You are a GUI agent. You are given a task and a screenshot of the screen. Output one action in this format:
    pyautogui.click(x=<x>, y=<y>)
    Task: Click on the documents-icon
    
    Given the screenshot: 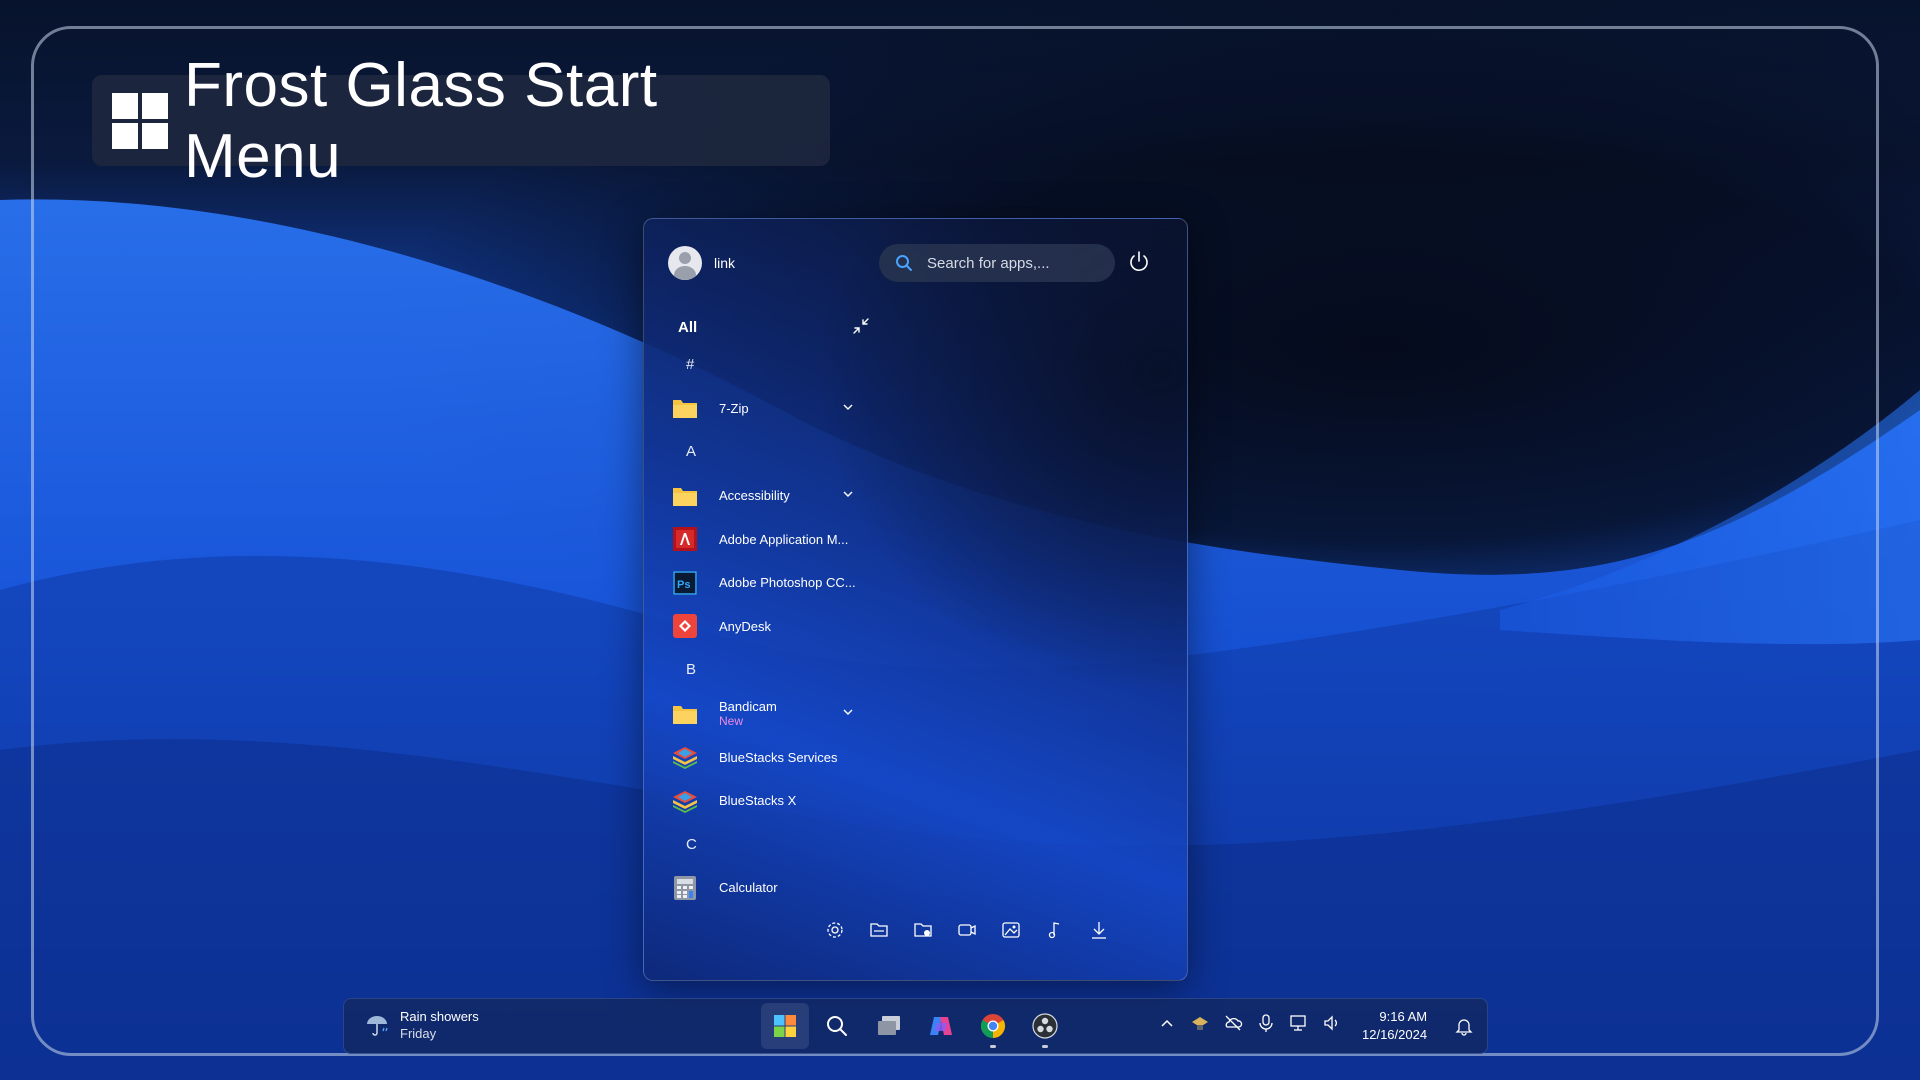 What is the action you would take?
    pyautogui.click(x=879, y=930)
    